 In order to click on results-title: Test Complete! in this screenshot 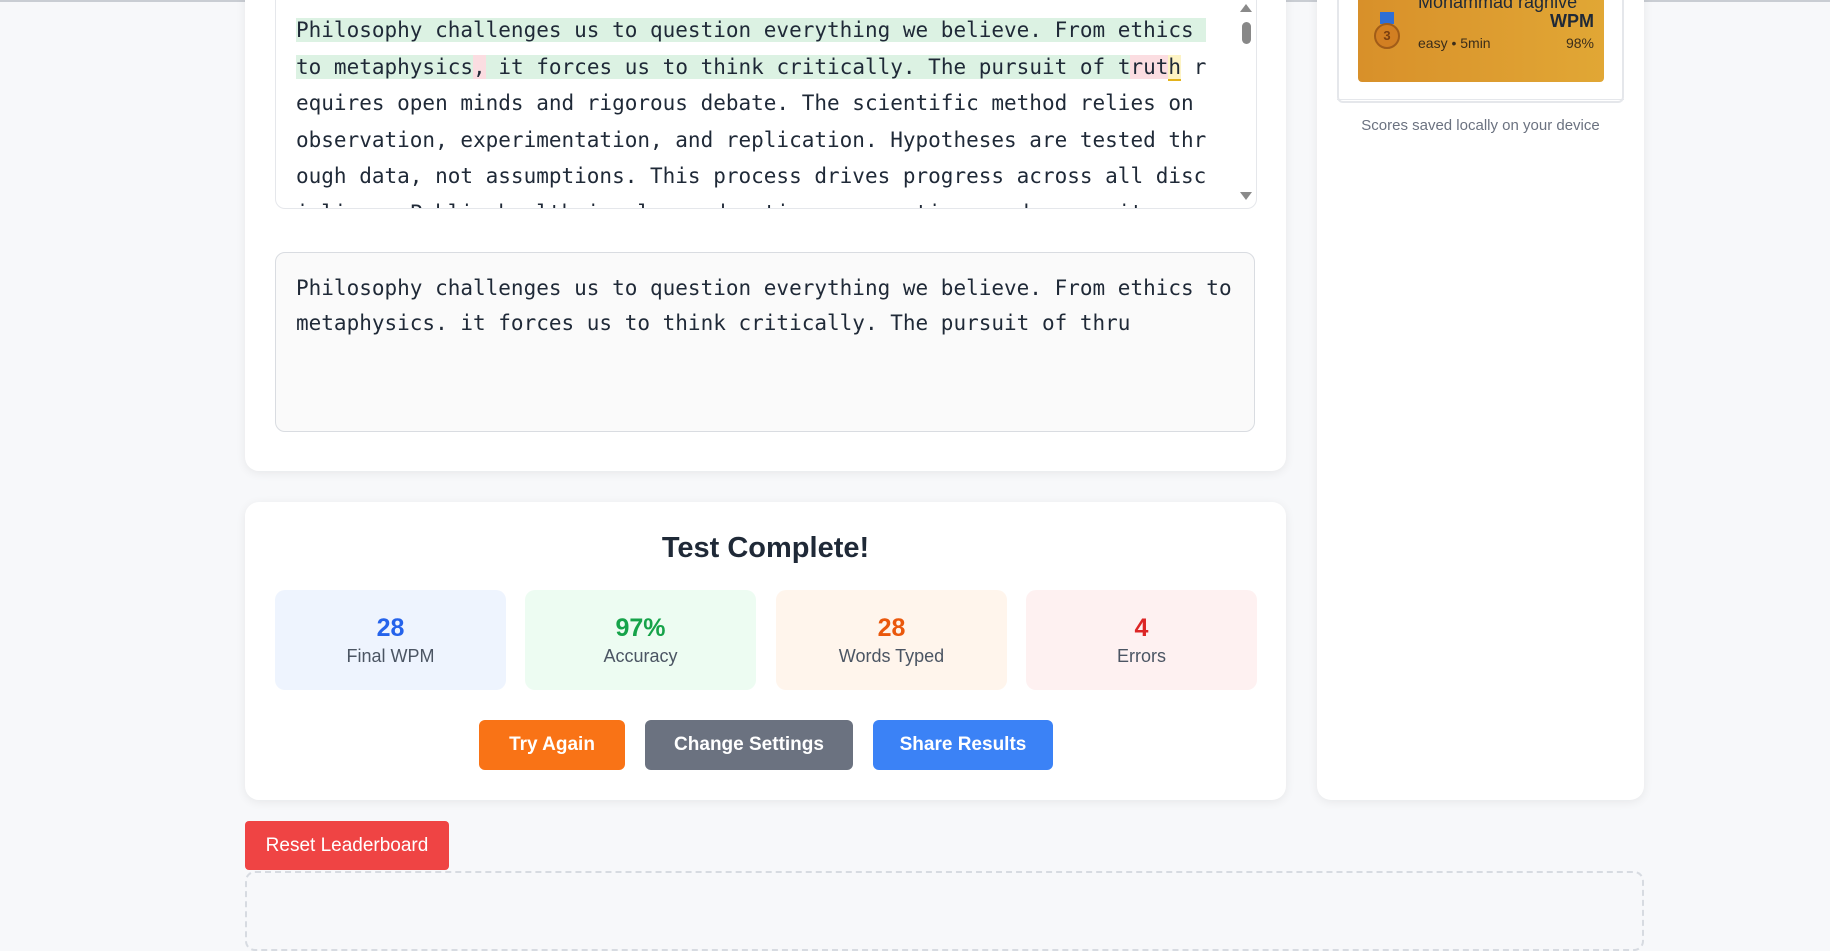, I will do `click(765, 548)`.